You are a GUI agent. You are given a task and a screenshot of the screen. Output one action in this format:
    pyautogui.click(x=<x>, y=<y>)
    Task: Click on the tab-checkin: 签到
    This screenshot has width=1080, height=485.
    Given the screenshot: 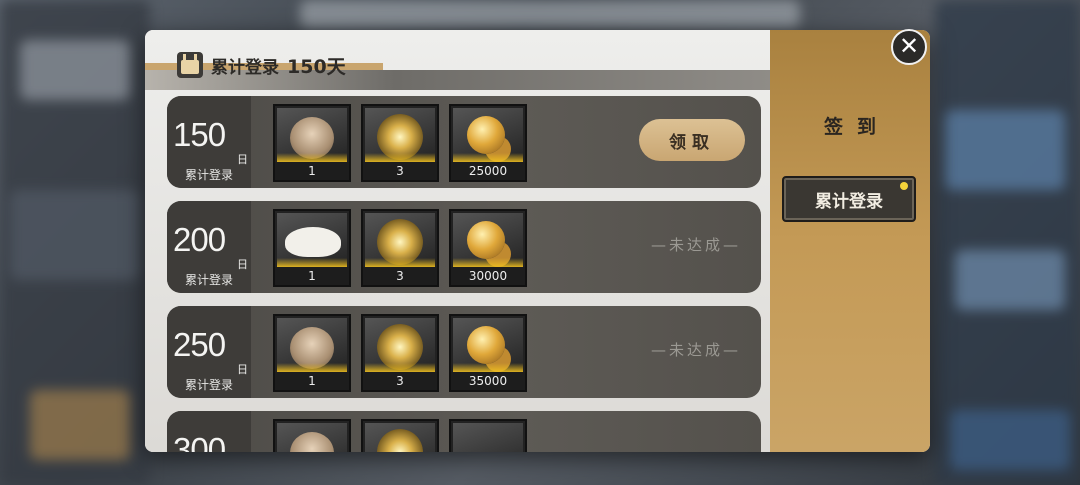 What is the action you would take?
    pyautogui.click(x=850, y=125)
    